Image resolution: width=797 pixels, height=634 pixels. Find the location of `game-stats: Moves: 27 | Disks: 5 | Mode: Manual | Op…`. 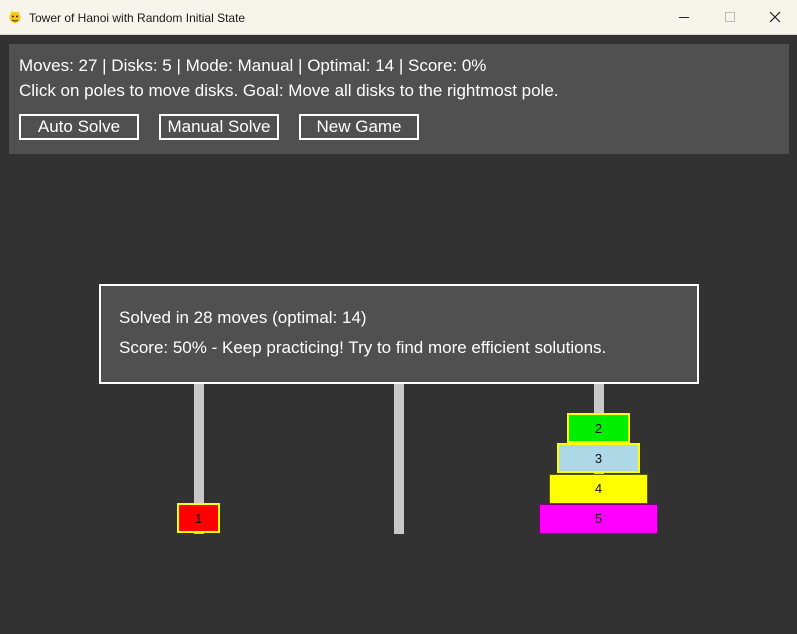

game-stats: Moves: 27 | Disks: 5 | Mode: Manual | Op… is located at coordinates (253, 65).